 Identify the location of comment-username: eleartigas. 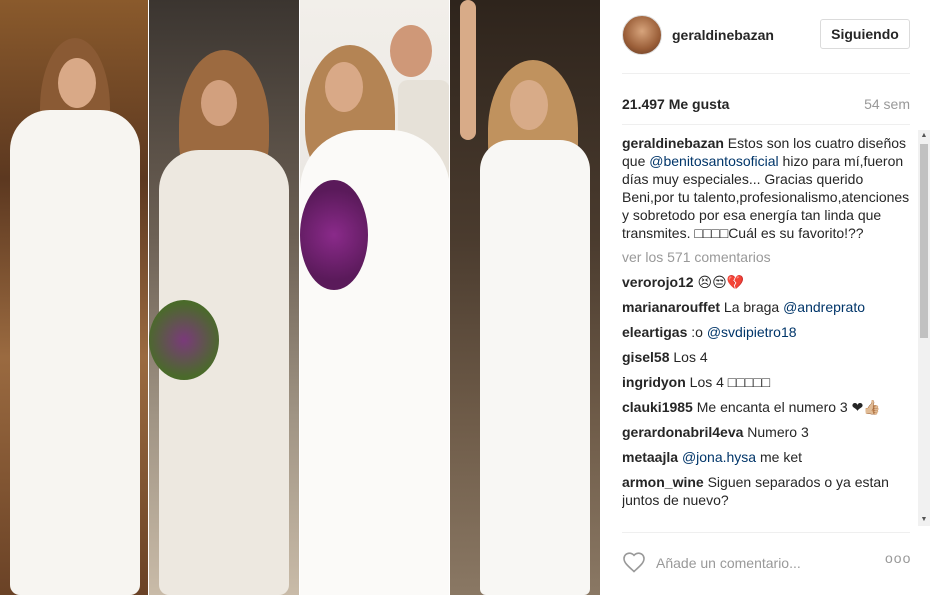
(654, 332).